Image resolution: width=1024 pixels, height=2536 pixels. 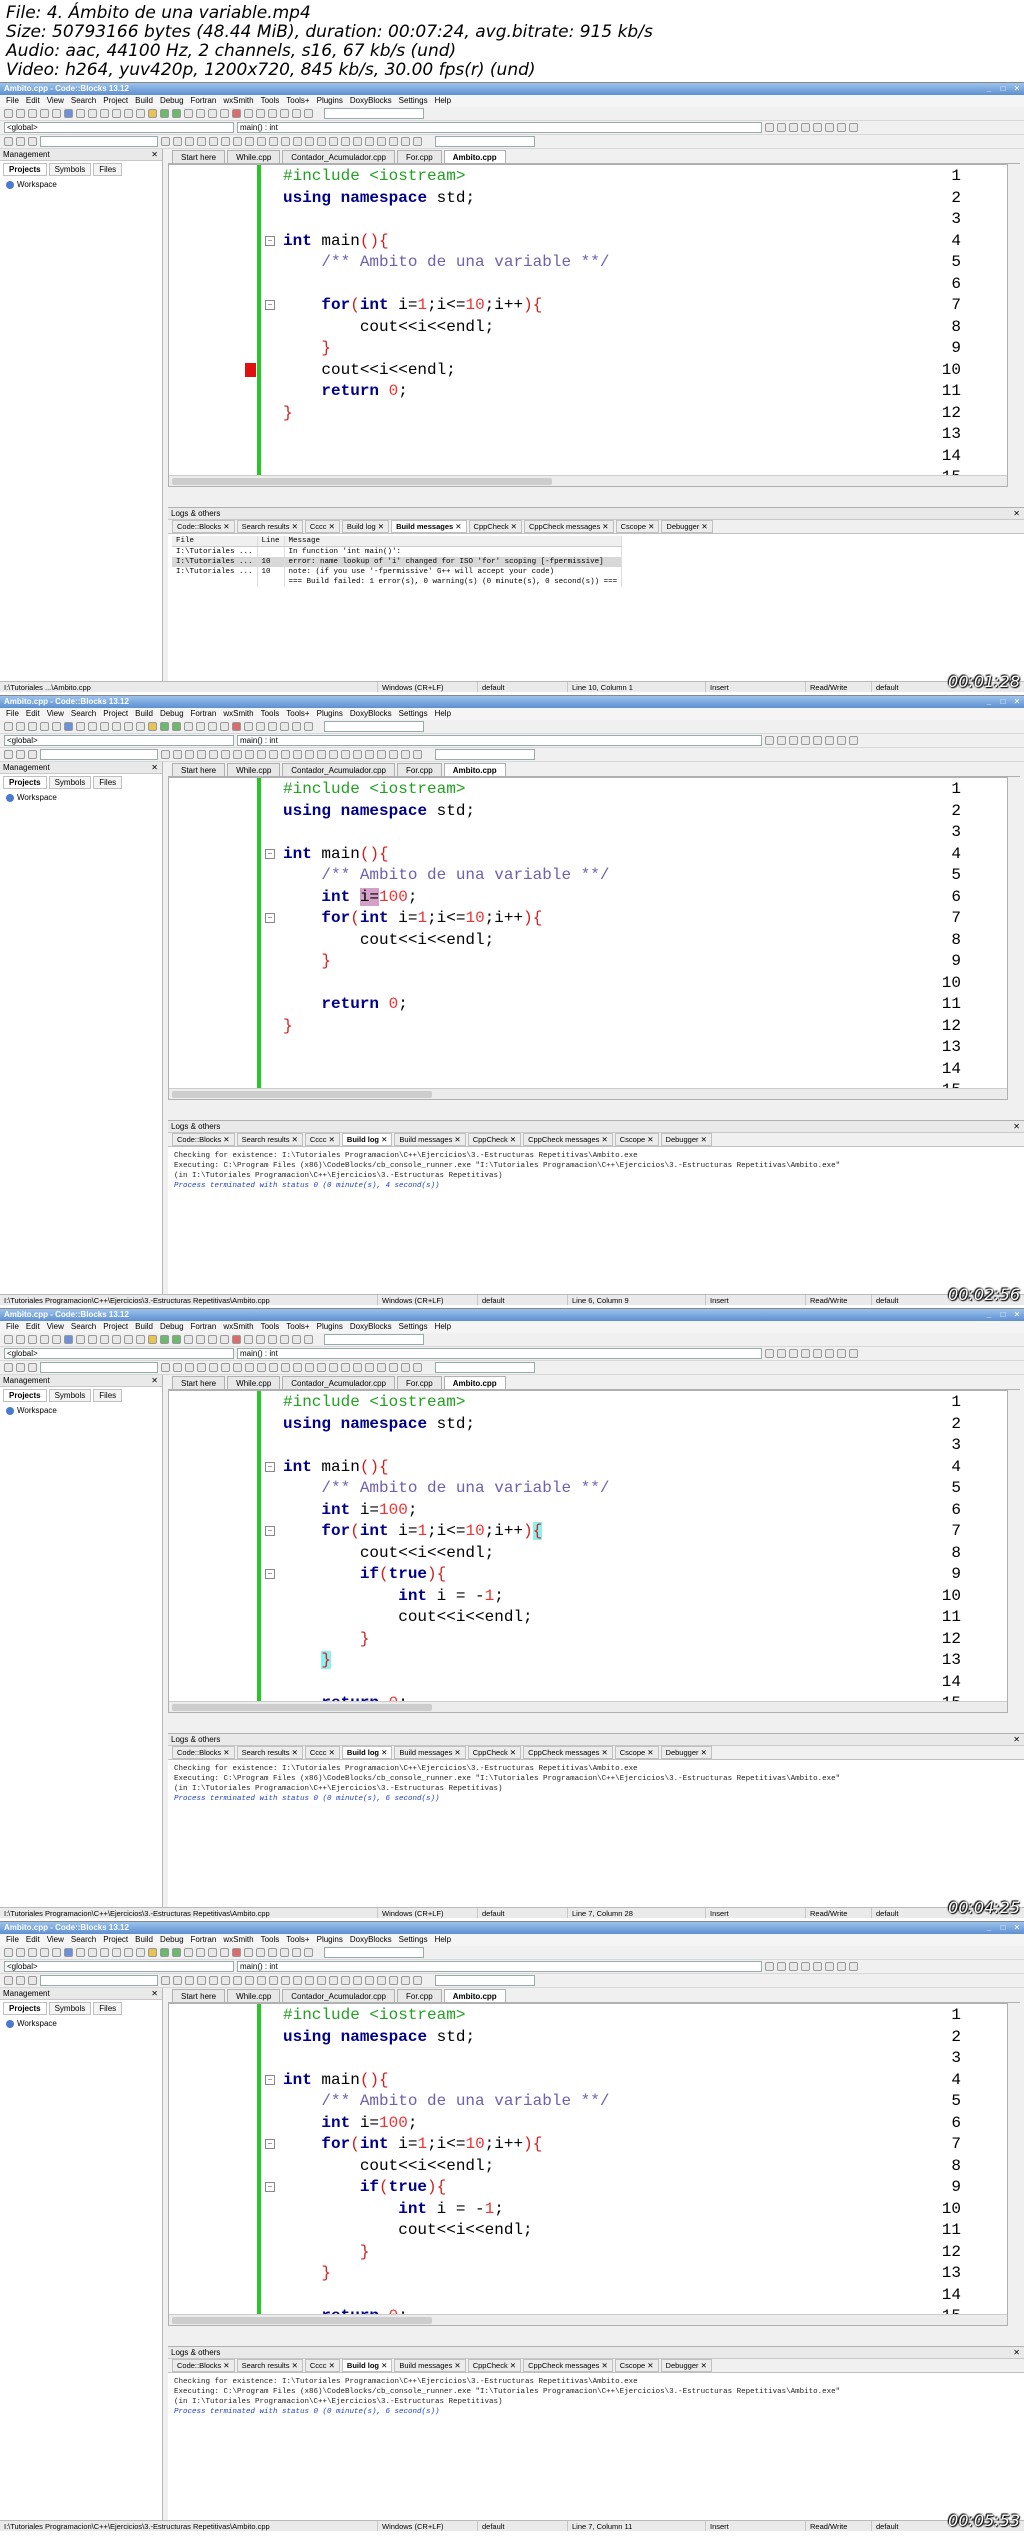 What do you see at coordinates (25, 2008) in the screenshot?
I see `panel-tab-projects: Projects` at bounding box center [25, 2008].